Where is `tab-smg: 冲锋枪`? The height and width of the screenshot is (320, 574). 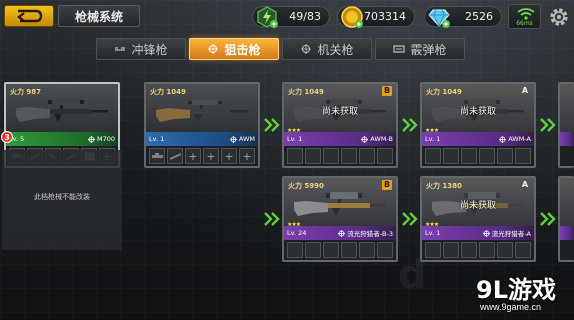 tab-smg: 冲锋枪 is located at coordinates (141, 49).